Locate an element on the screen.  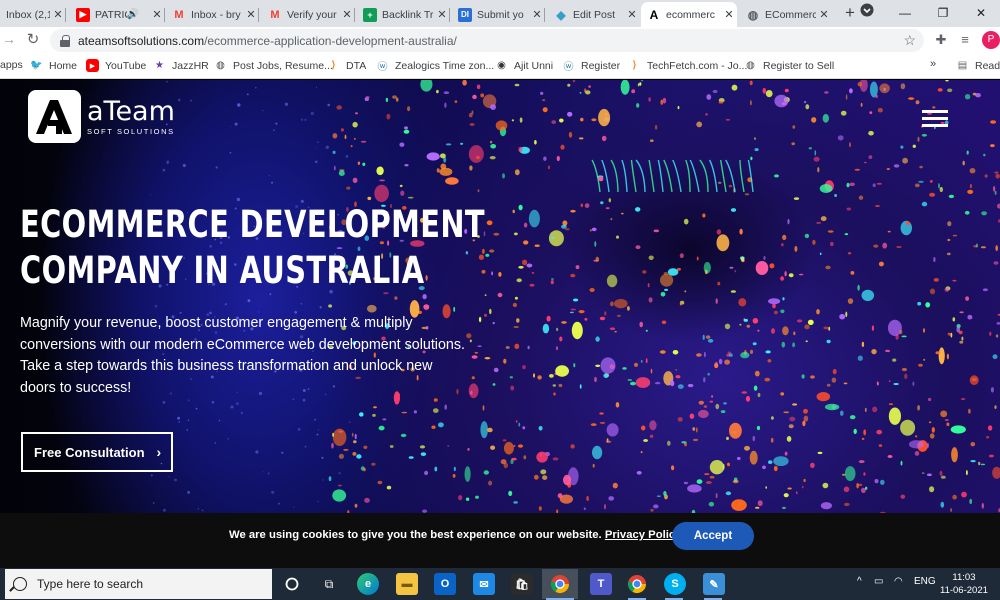
store-icon: 🛍 is located at coordinates (522, 584).